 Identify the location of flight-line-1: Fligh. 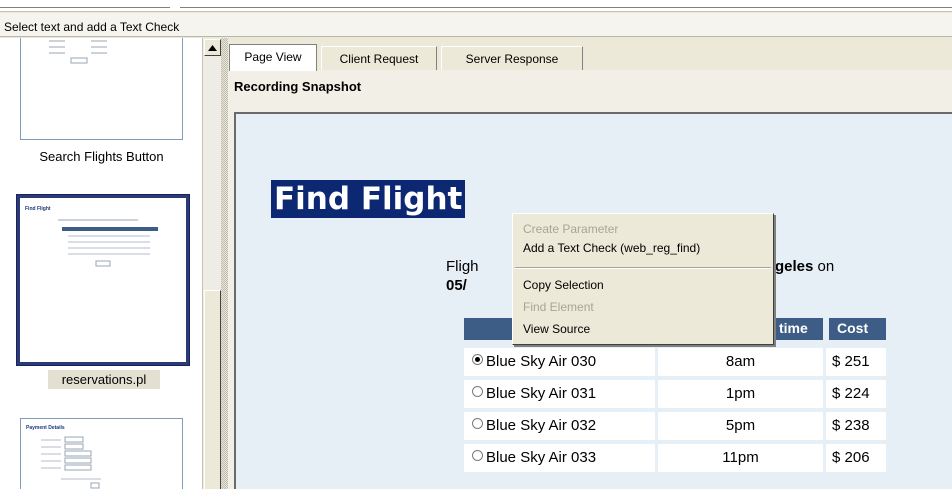
(462, 266).